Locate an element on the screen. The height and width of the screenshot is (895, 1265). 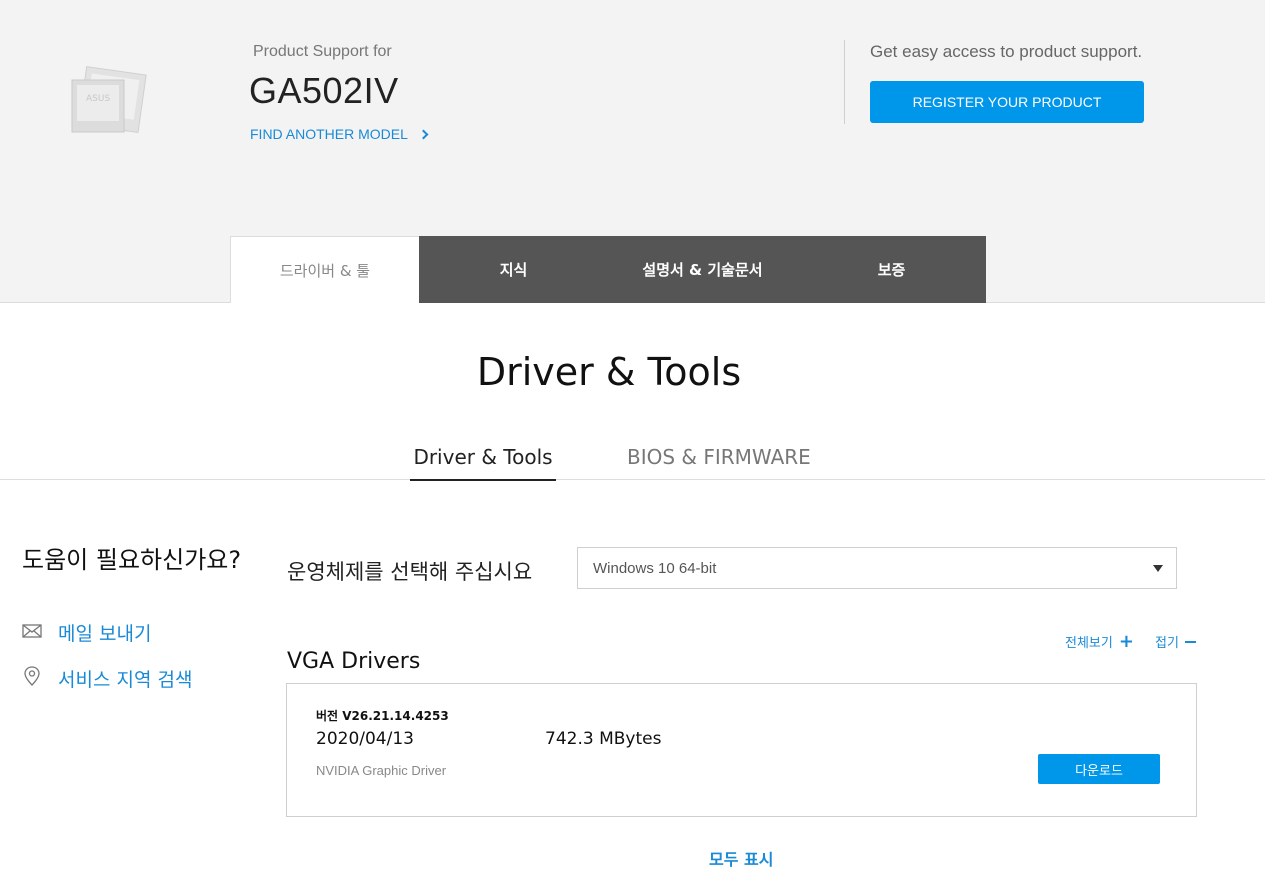
register-product-button: REGISTER YOUR PRODUCT is located at coordinates (1007, 102).